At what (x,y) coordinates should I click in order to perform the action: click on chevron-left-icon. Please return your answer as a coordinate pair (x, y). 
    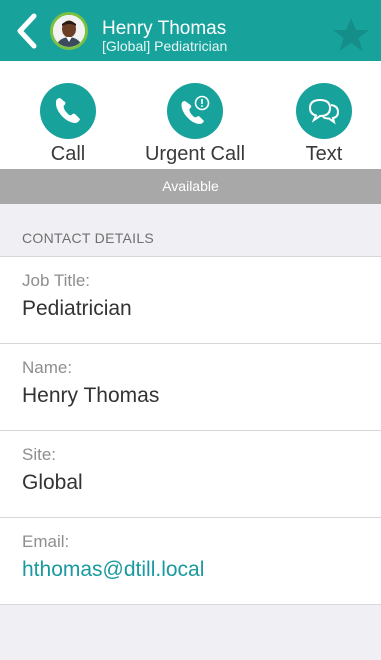
    Looking at the image, I should click on (27, 31).